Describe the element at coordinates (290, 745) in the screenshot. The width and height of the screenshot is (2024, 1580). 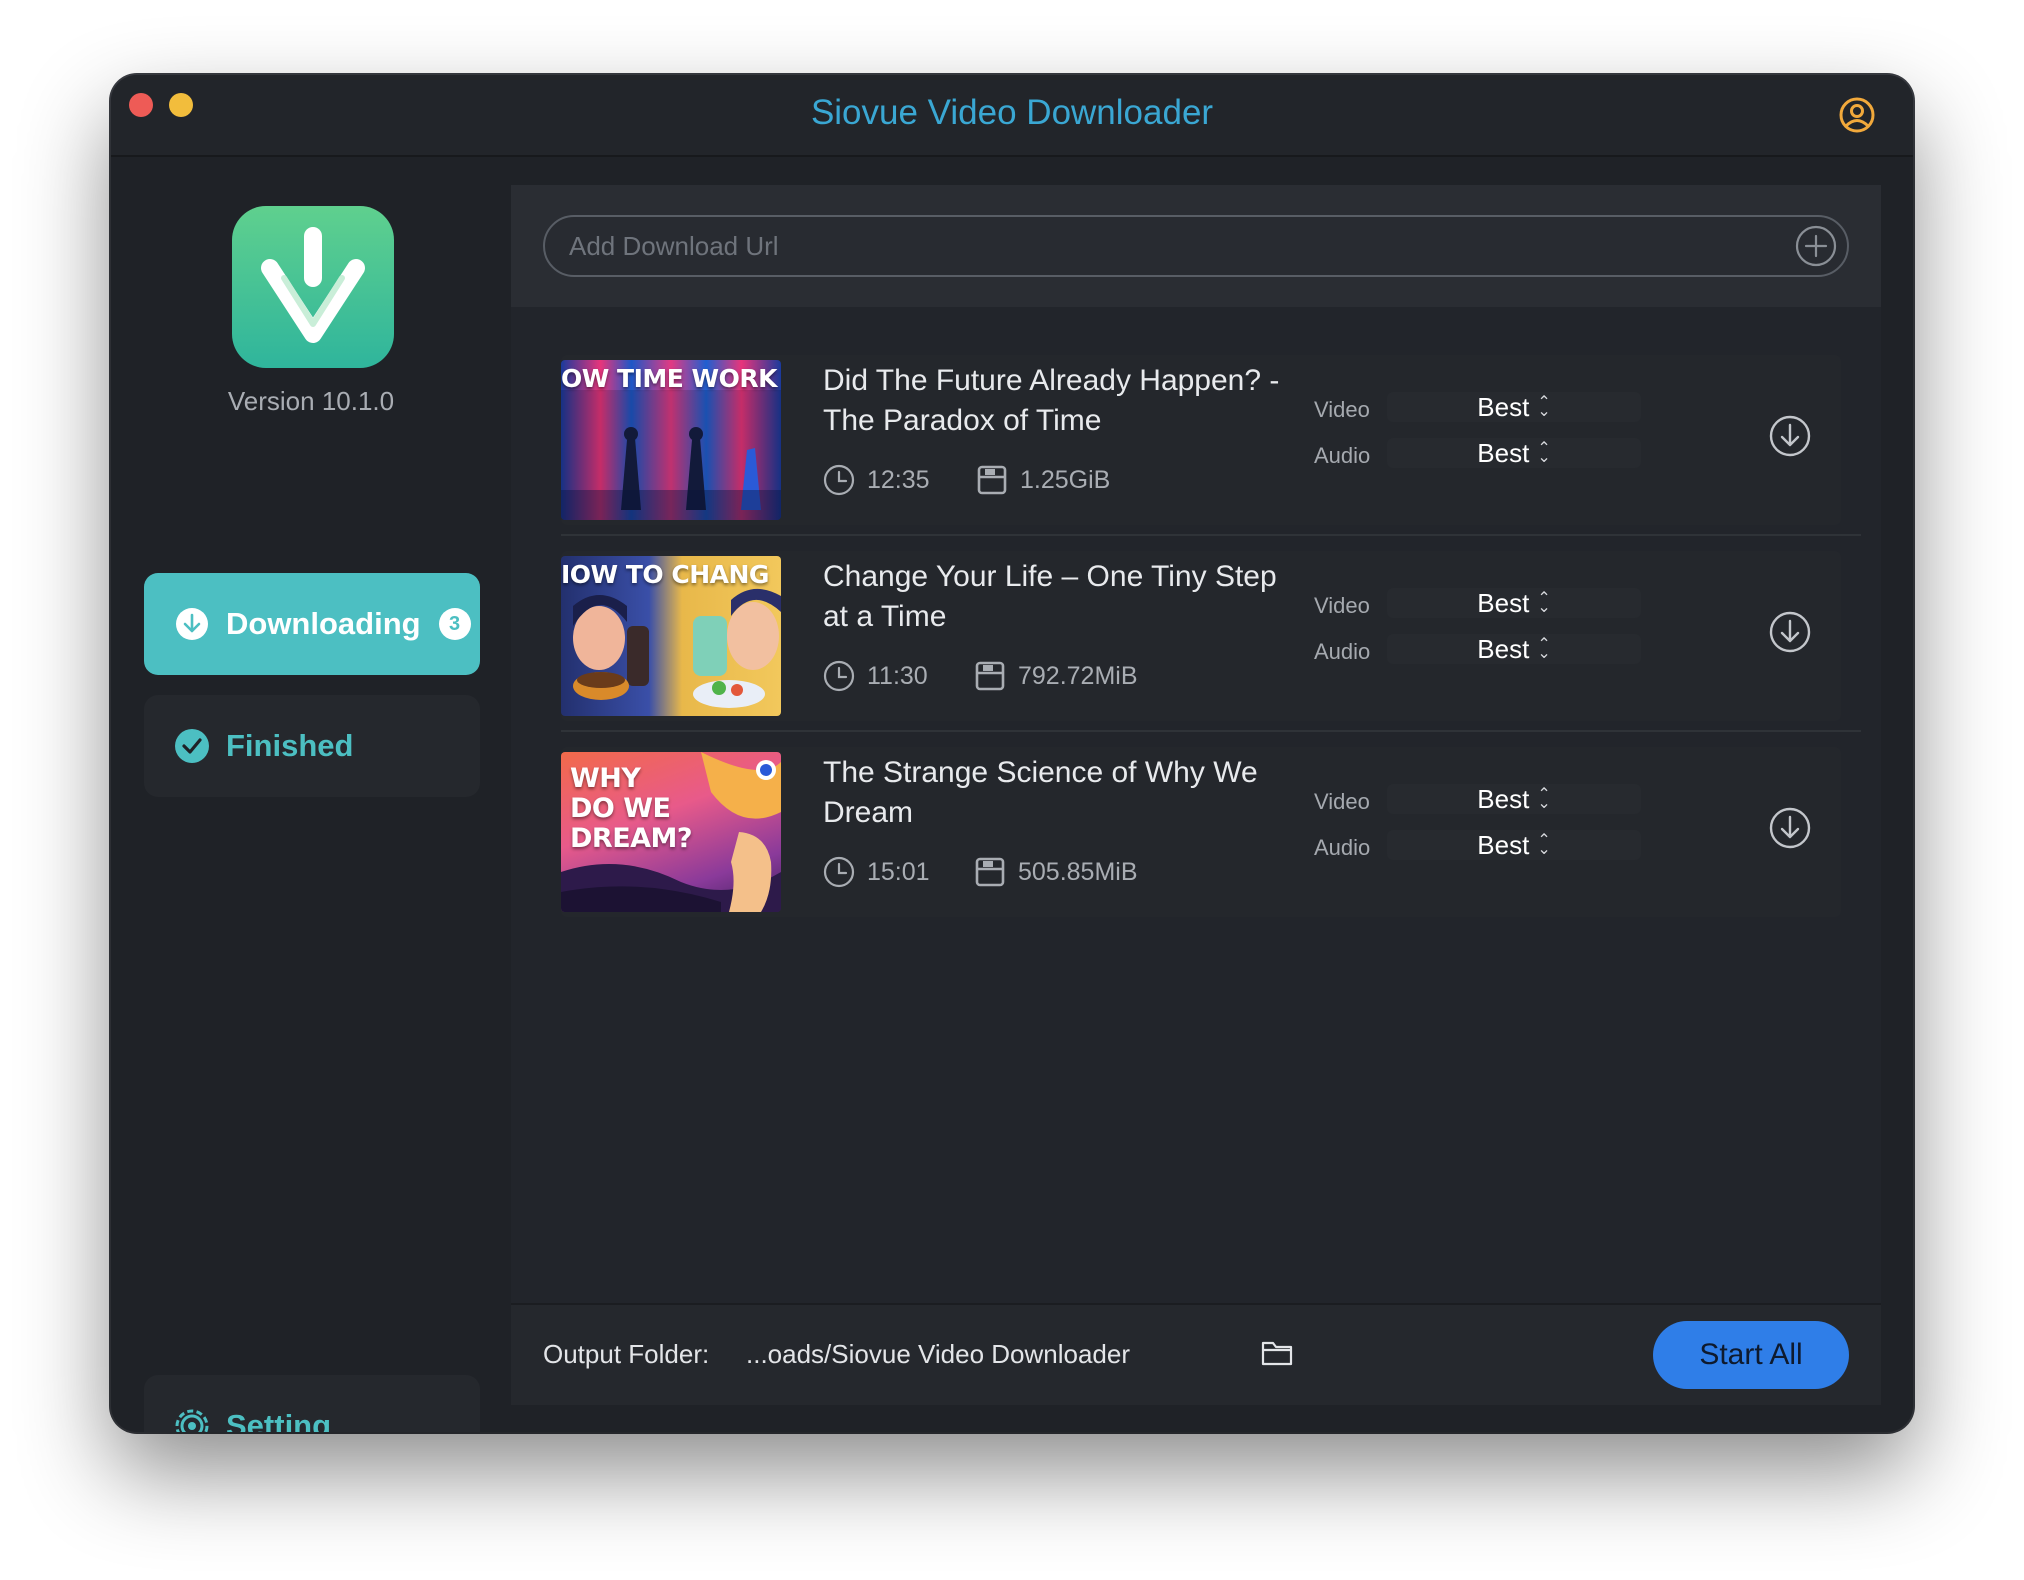
I see `sidebar-item-label: Finished` at that location.